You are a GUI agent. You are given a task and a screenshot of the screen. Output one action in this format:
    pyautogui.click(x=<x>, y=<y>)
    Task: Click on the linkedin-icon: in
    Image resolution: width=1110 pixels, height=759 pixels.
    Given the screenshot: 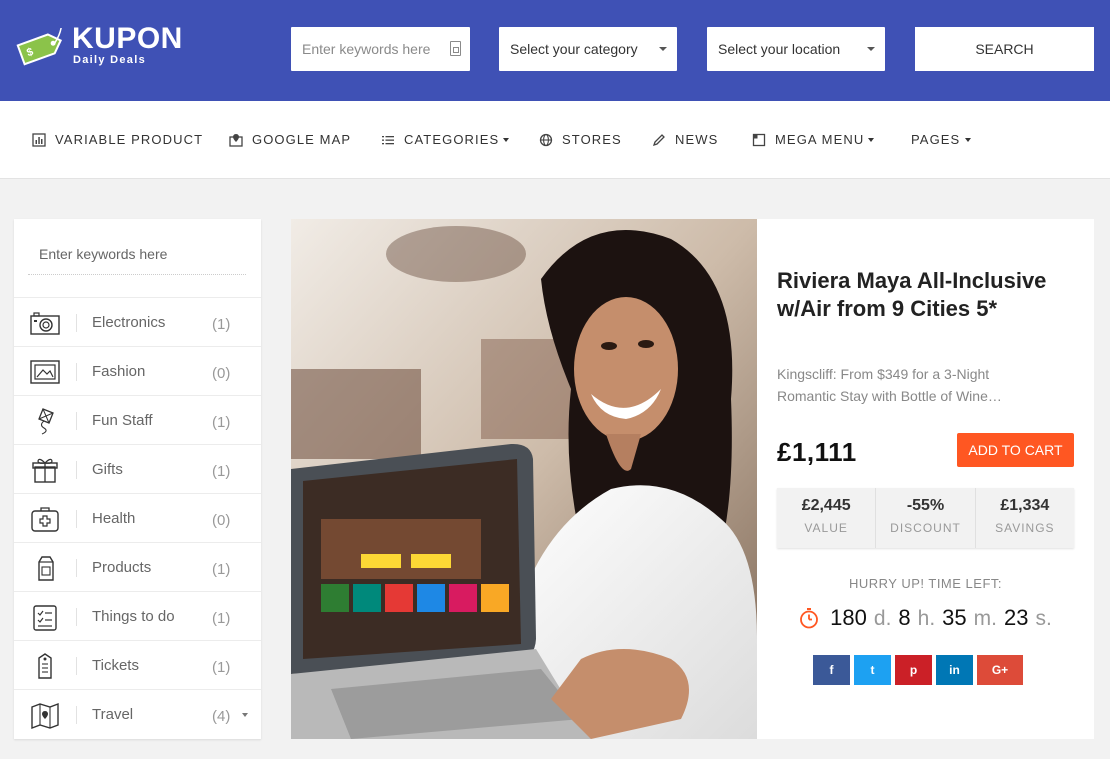 What is the action you would take?
    pyautogui.click(x=954, y=670)
    